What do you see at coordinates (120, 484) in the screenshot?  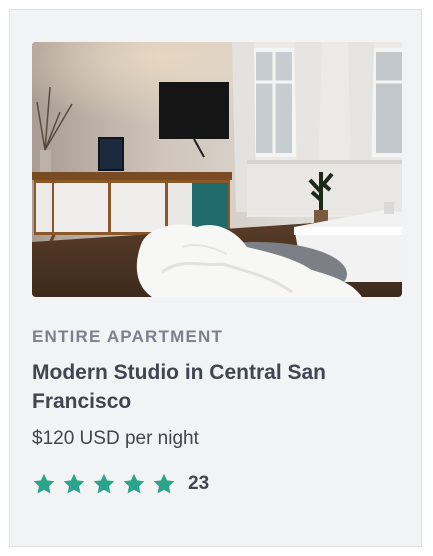 I see `listing-rating: 23` at bounding box center [120, 484].